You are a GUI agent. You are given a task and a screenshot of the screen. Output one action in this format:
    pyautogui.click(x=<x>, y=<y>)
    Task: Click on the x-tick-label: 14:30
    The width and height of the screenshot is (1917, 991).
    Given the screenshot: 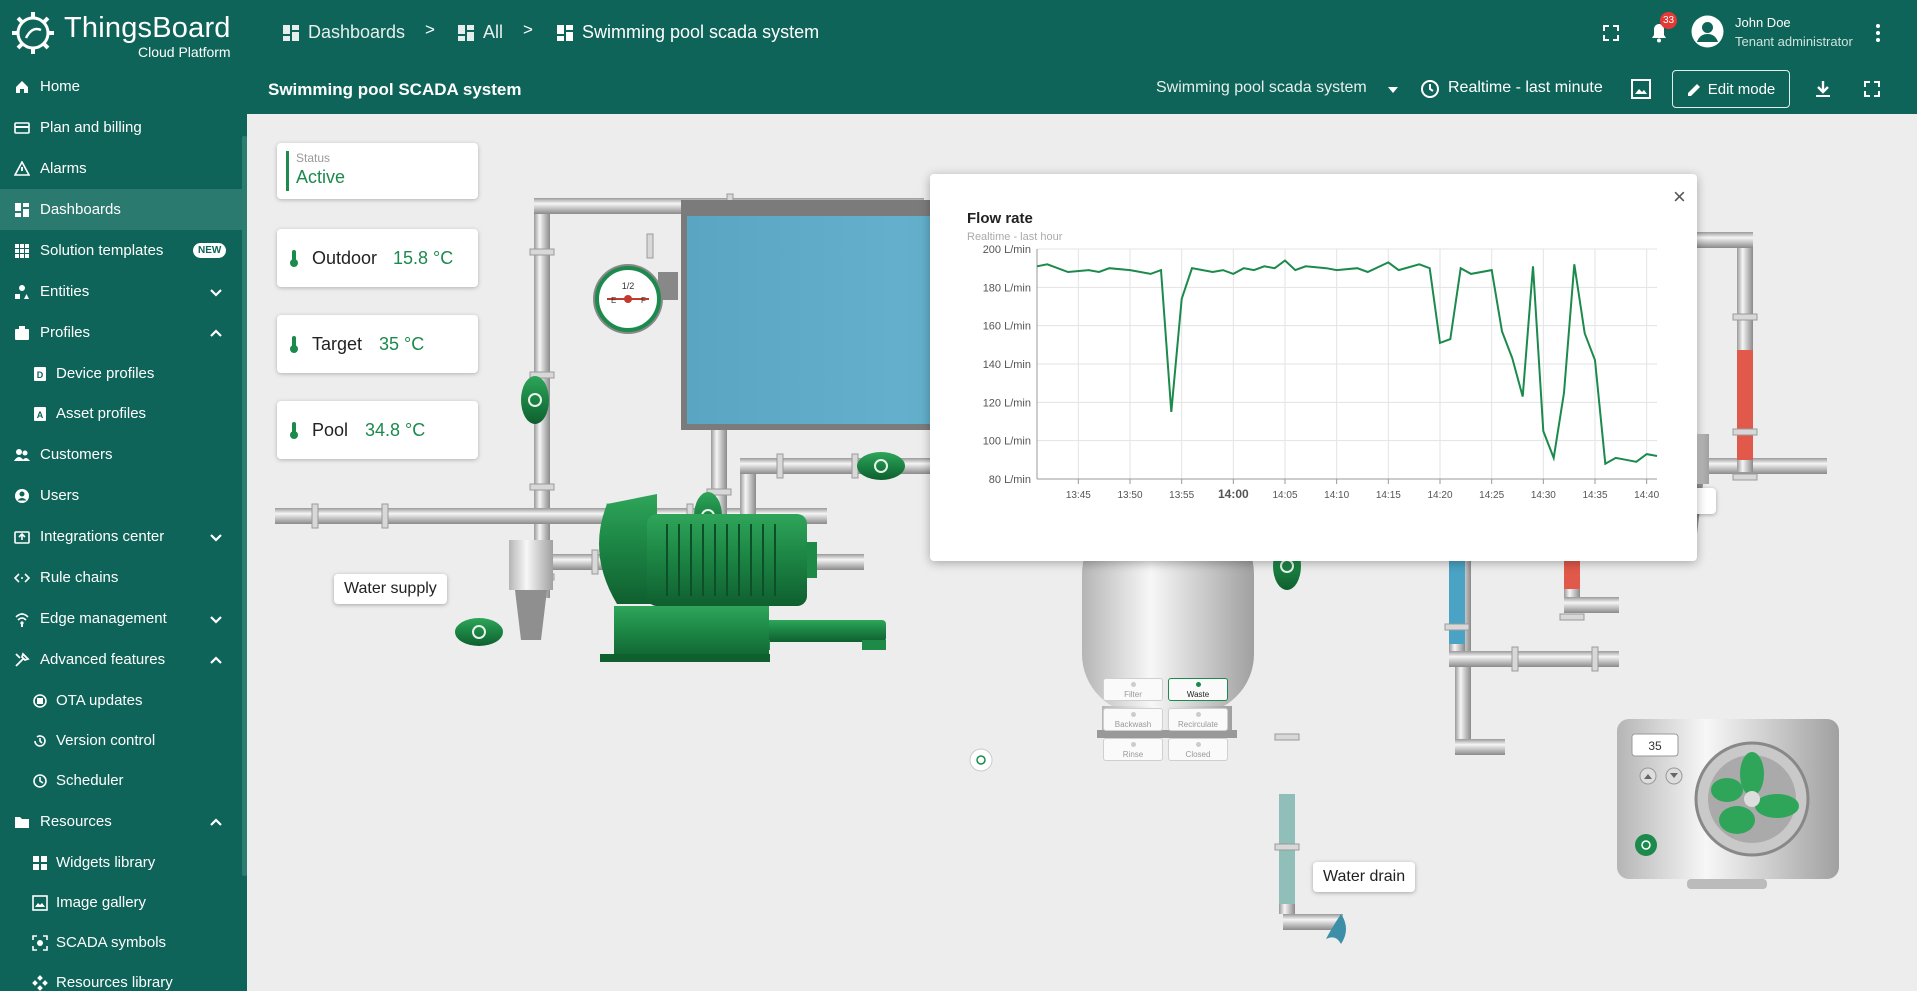 What is the action you would take?
    pyautogui.click(x=1543, y=495)
    